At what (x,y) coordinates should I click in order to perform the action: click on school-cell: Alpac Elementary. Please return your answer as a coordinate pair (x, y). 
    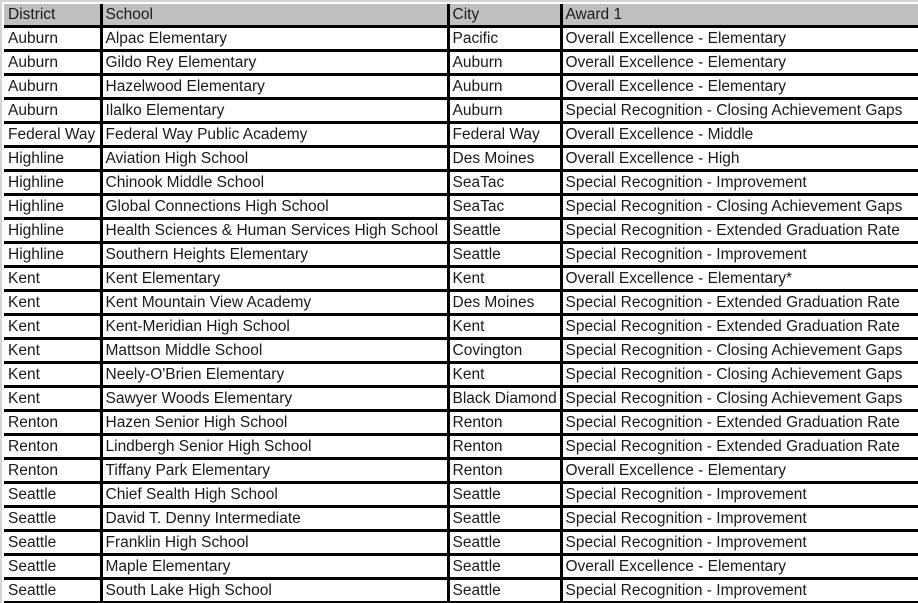
    Looking at the image, I should click on (275, 39).